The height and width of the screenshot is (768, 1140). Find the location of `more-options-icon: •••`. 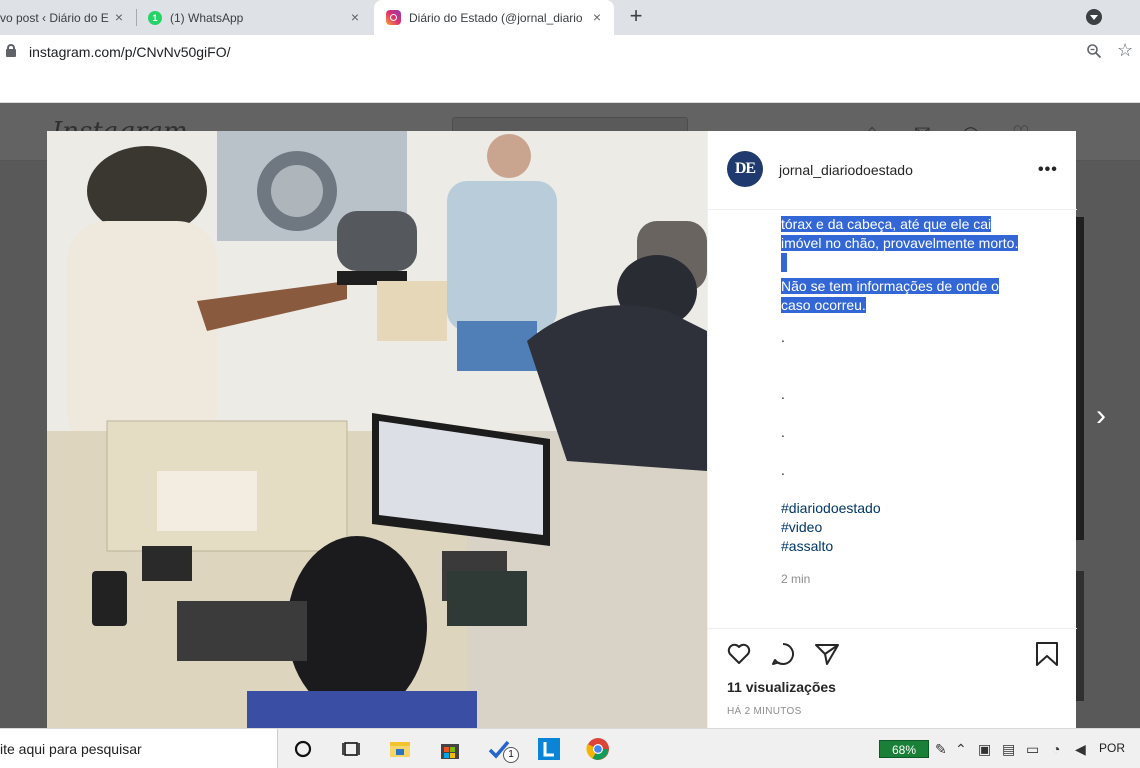

more-options-icon: ••• is located at coordinates (1048, 170).